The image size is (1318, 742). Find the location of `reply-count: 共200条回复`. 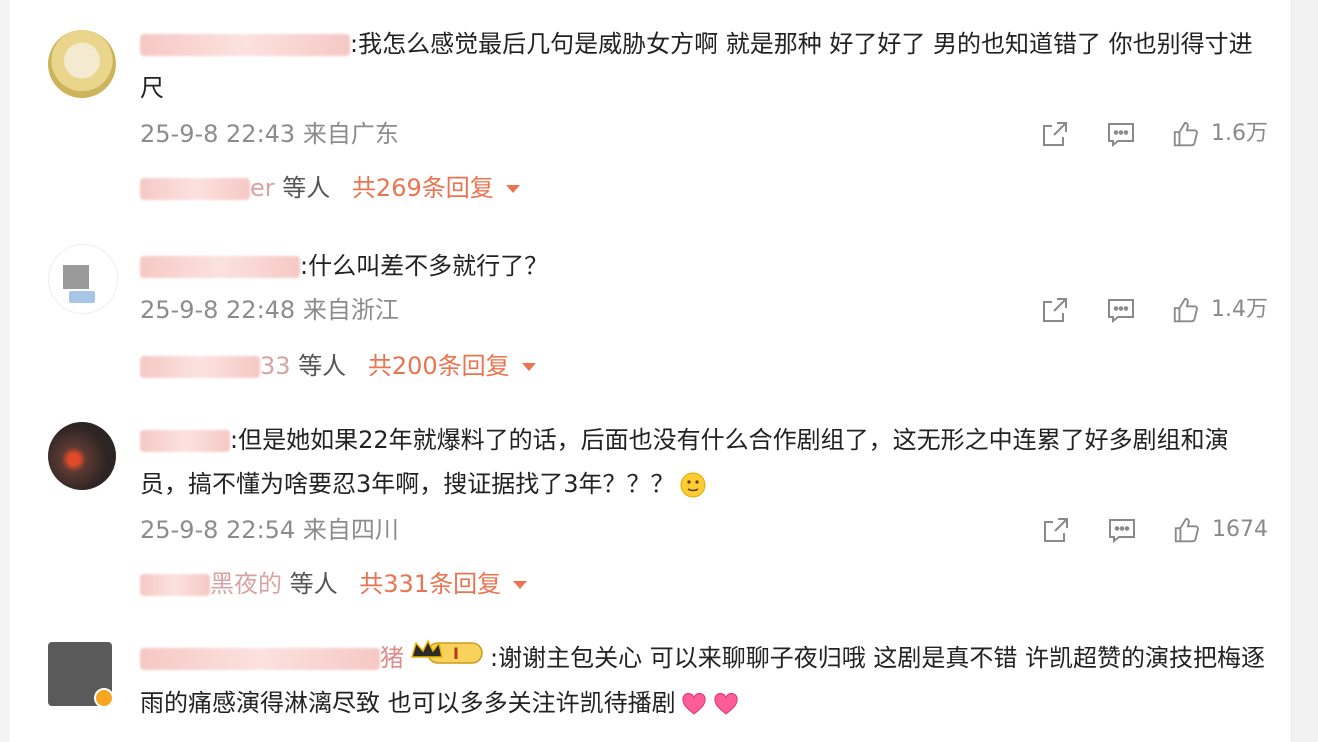

reply-count: 共200条回复 is located at coordinates (439, 366).